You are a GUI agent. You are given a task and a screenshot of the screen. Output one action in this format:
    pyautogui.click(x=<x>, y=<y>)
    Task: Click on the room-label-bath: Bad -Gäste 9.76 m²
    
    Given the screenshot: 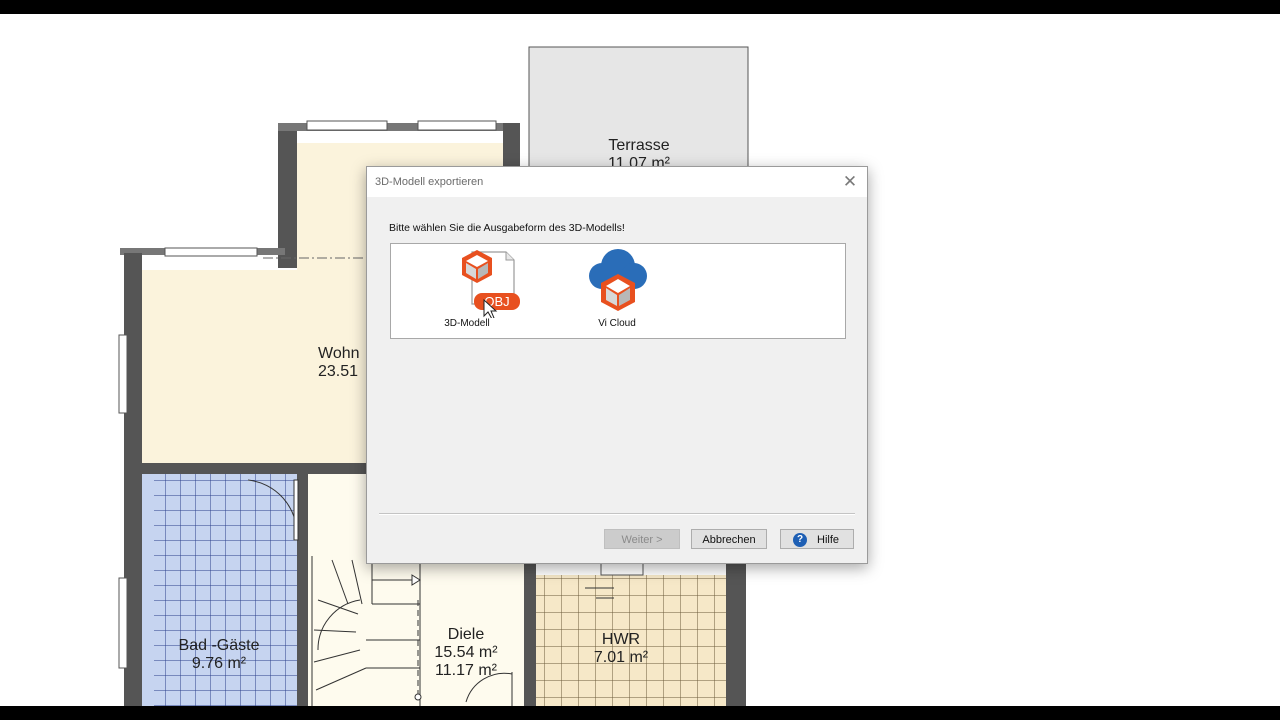 What is the action you would take?
    pyautogui.click(x=219, y=655)
    